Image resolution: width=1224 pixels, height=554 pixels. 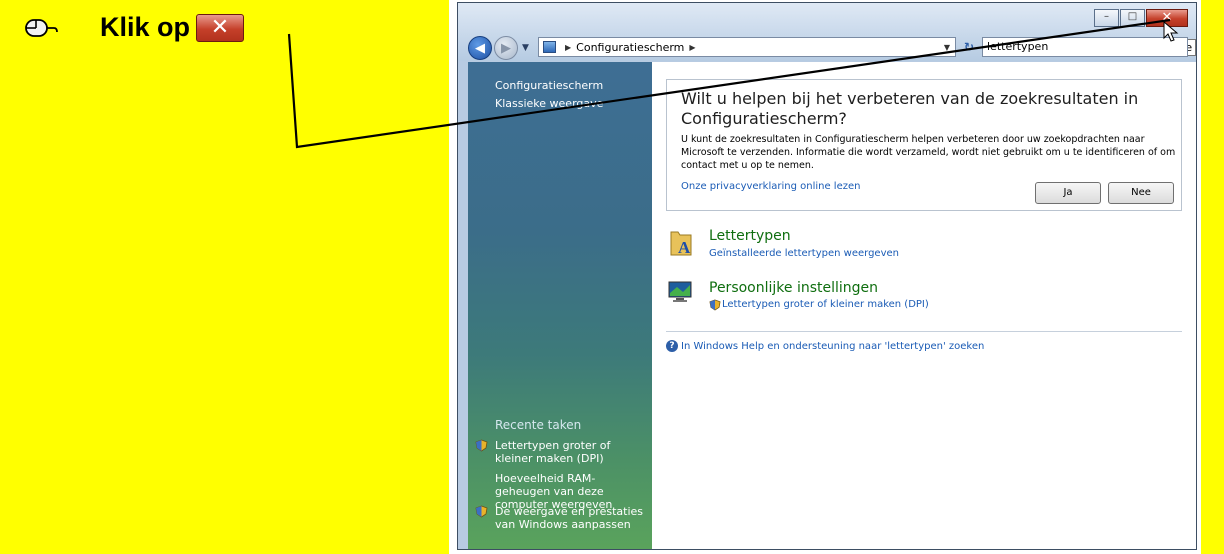 I want to click on separator, so click(x=924, y=331).